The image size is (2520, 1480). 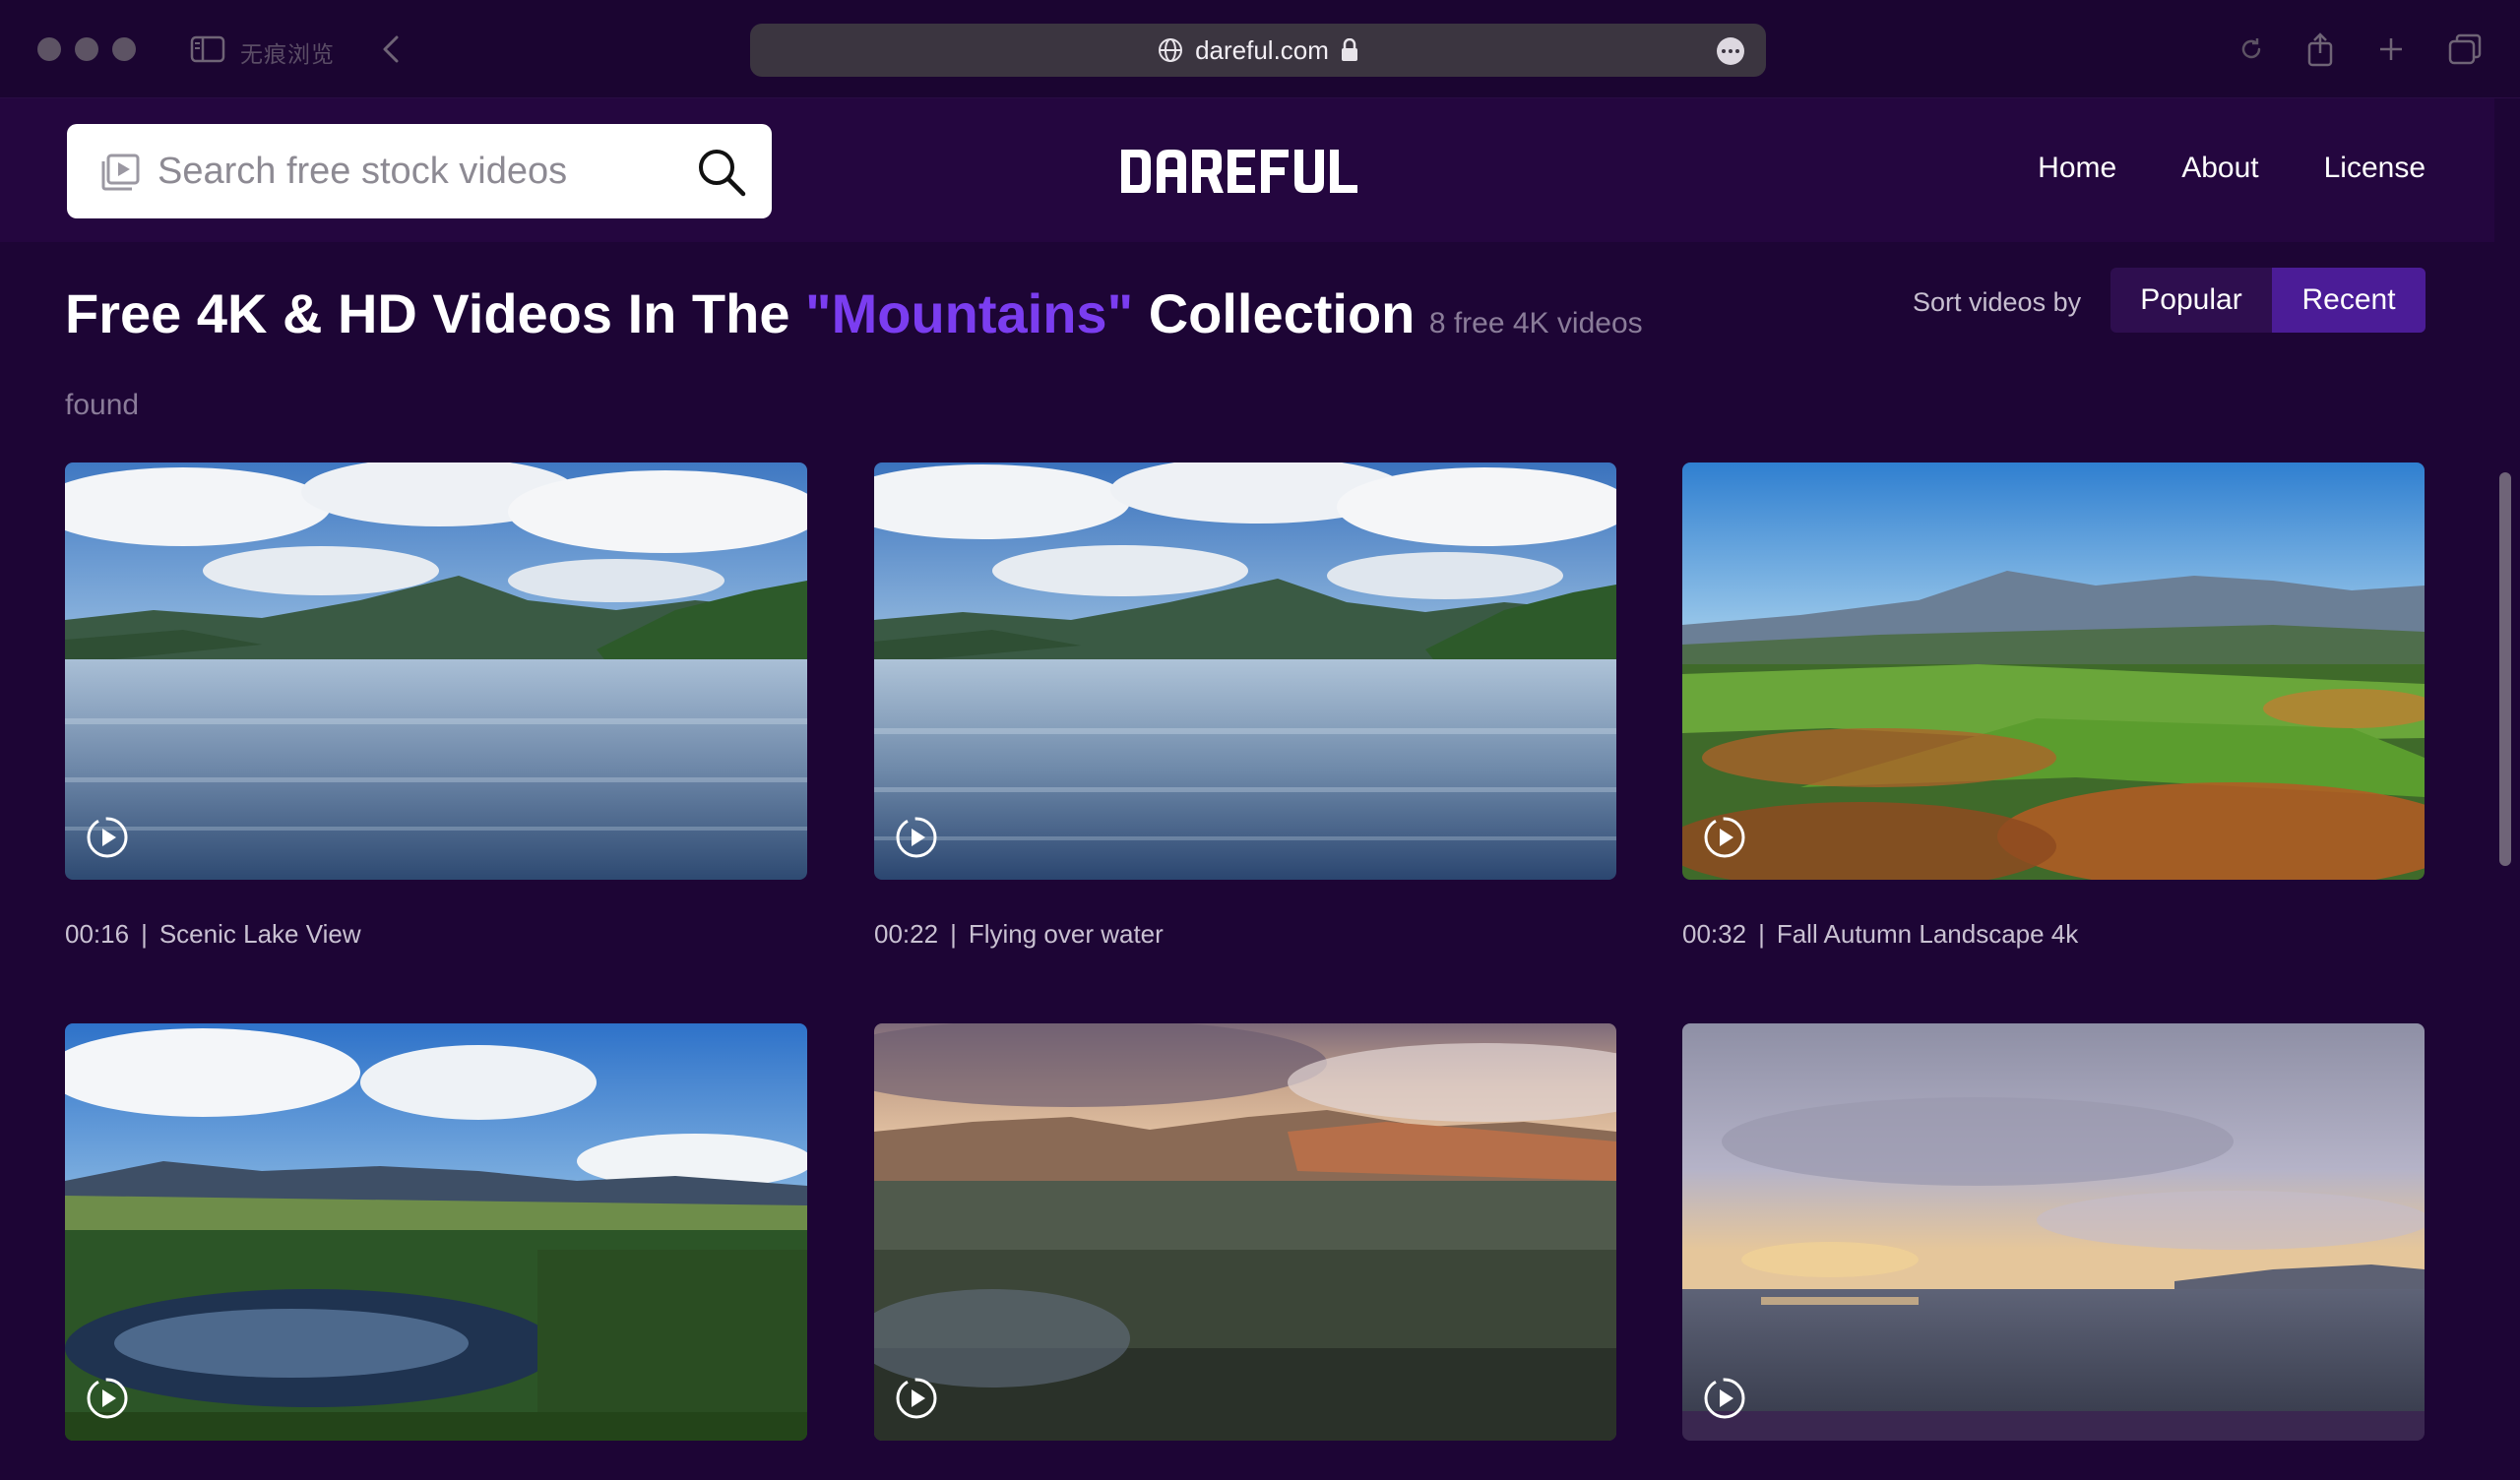 I want to click on video-duration: 00:16, so click(x=97, y=934).